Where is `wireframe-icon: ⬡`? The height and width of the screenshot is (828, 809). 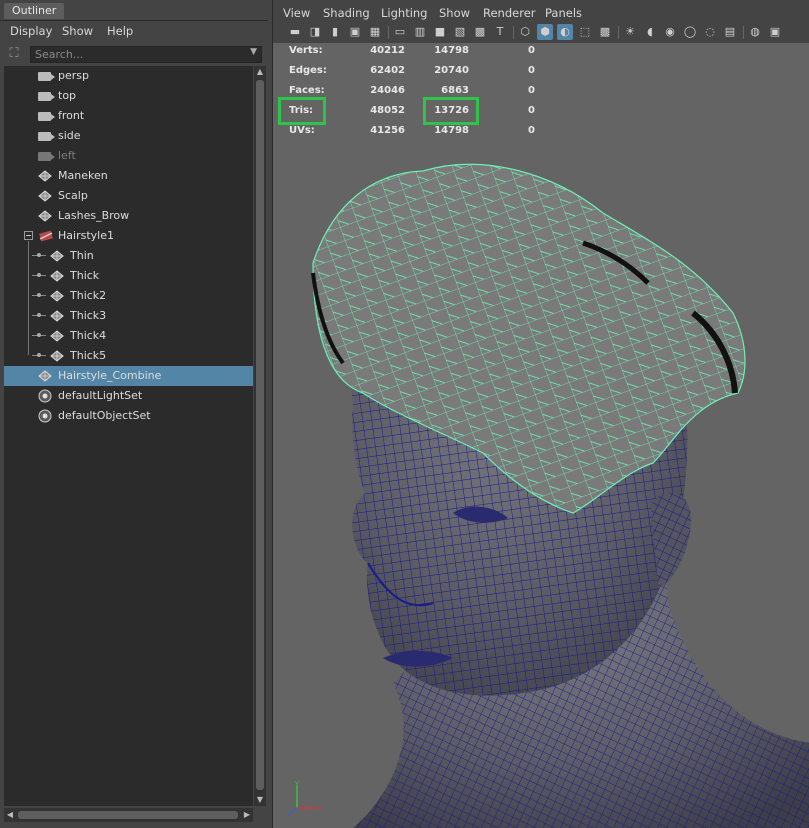
wireframe-icon: ⬡ is located at coordinates (525, 32).